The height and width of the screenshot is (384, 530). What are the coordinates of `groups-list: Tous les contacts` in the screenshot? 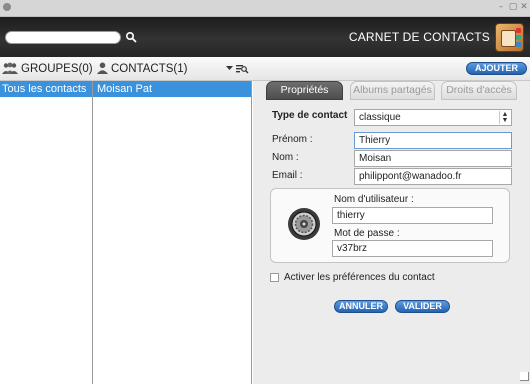 It's located at (46, 232).